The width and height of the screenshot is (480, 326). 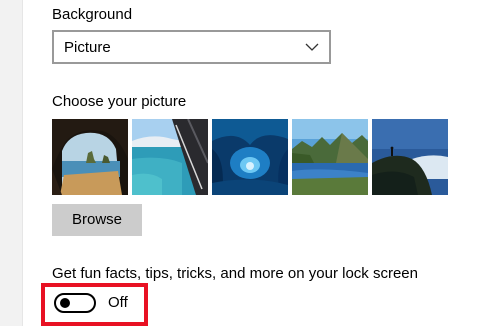 I want to click on background-dropdown: Picture, so click(x=191, y=47).